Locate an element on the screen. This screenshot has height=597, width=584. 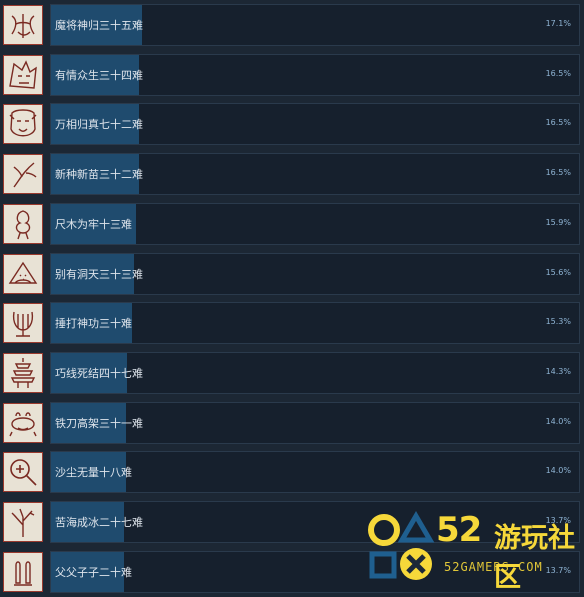
achievement-row: 沙尘无量十八难 14.0% is located at coordinates (292, 472).